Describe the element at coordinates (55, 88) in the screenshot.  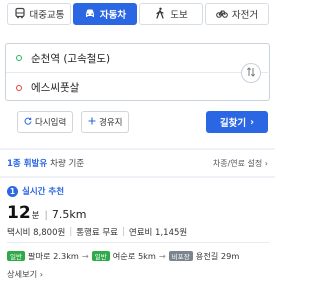
I see `end-location: 에스씨풋살` at that location.